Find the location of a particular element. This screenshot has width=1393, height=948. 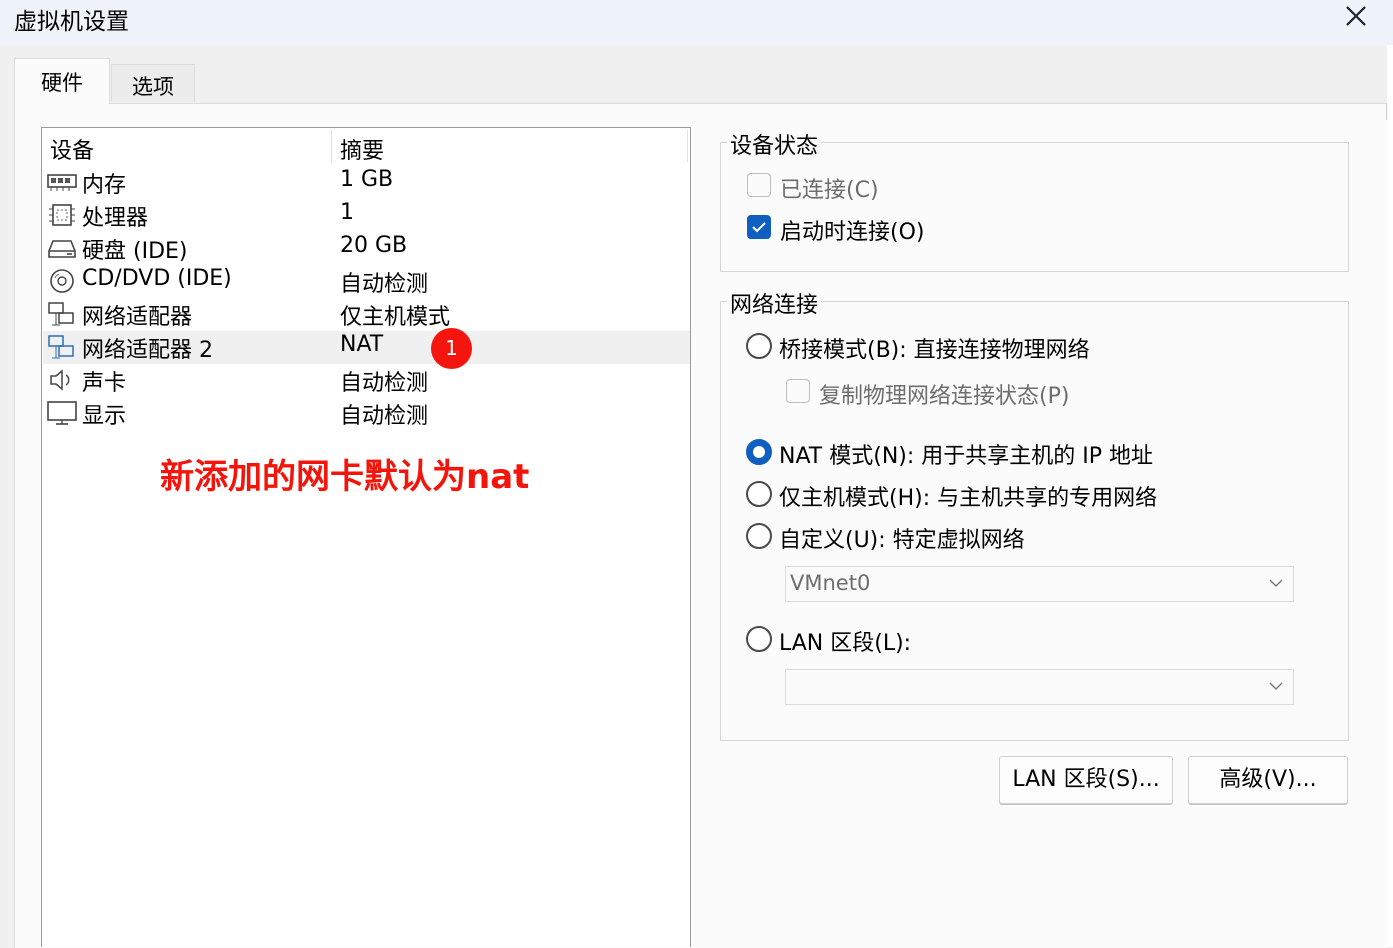

device-summary: 仅主机模式 is located at coordinates (395, 317).